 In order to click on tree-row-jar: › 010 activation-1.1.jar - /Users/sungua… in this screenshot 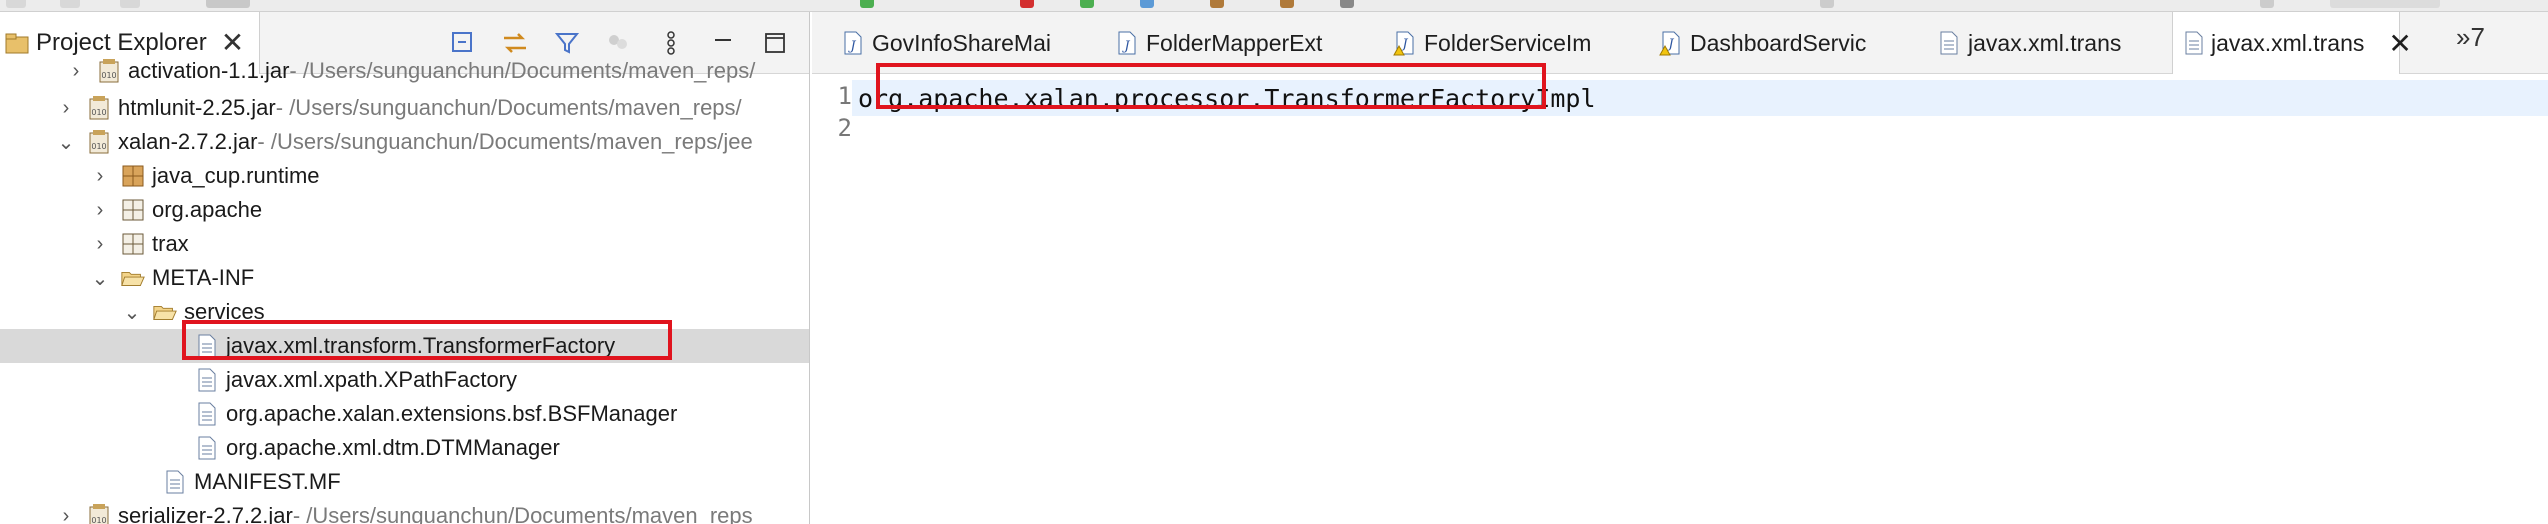, I will do `click(404, 71)`.